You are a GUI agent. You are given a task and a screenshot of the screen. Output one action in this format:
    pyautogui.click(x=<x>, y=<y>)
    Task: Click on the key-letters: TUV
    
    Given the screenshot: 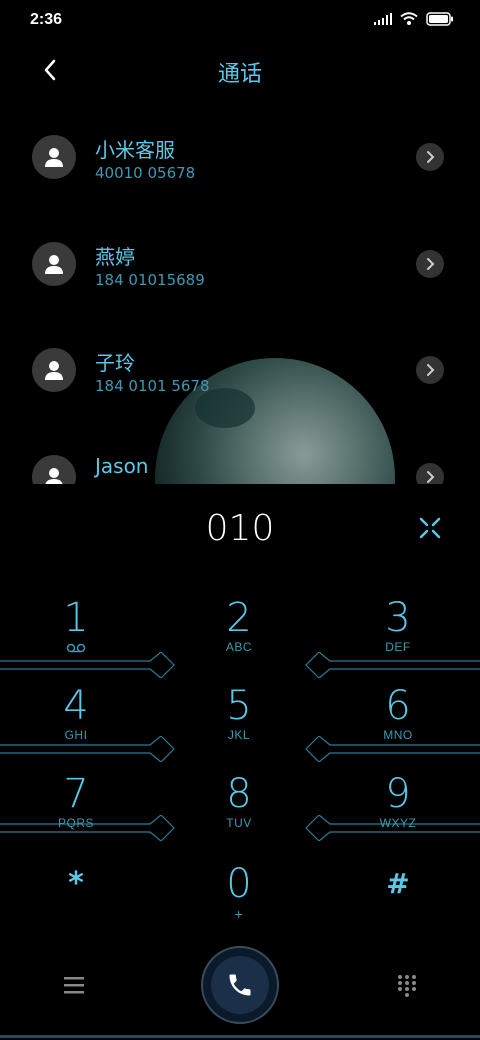 What is the action you would take?
    pyautogui.click(x=239, y=823)
    